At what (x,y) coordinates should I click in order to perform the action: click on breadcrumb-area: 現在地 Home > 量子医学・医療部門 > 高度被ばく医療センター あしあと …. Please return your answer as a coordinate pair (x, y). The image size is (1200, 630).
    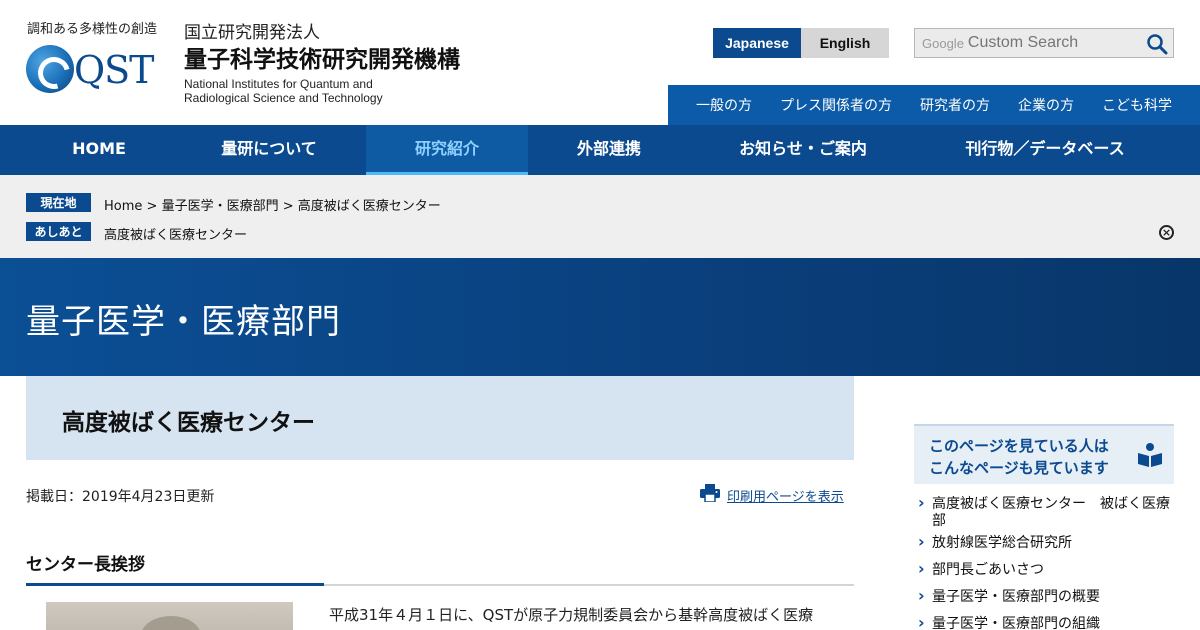
    Looking at the image, I should click on (600, 216).